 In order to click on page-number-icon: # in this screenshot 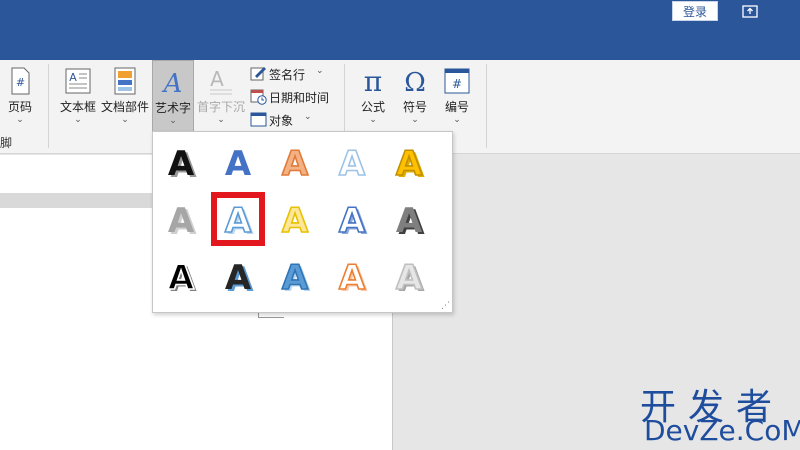, I will do `click(20, 81)`.